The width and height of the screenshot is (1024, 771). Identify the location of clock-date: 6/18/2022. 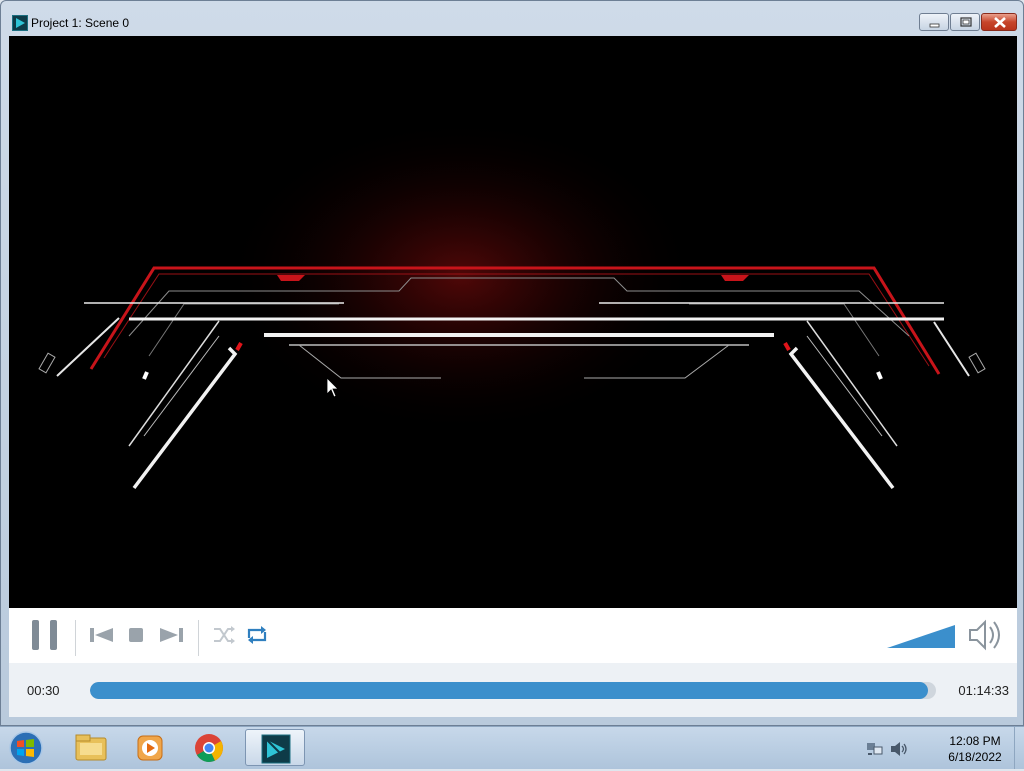
(975, 757).